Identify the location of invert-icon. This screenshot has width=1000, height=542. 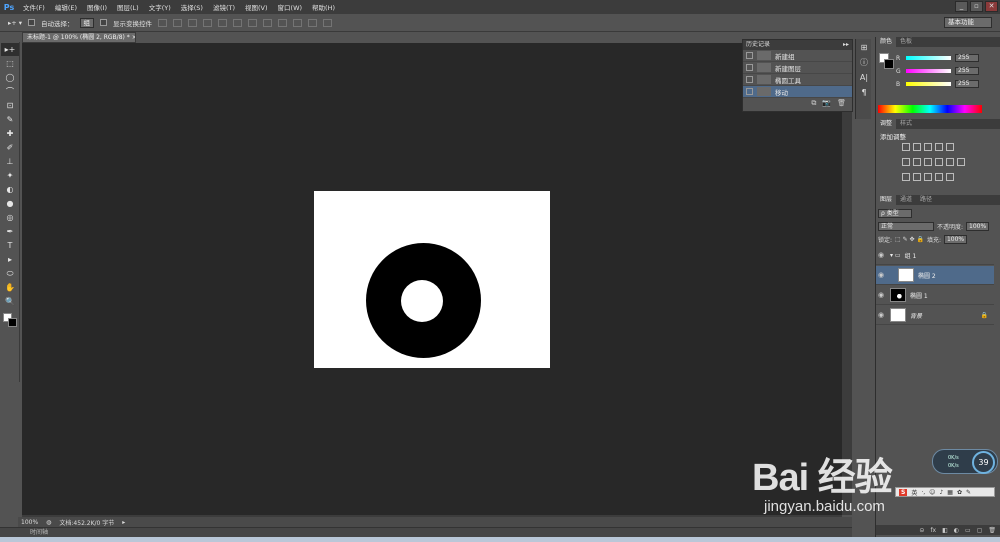
(906, 177).